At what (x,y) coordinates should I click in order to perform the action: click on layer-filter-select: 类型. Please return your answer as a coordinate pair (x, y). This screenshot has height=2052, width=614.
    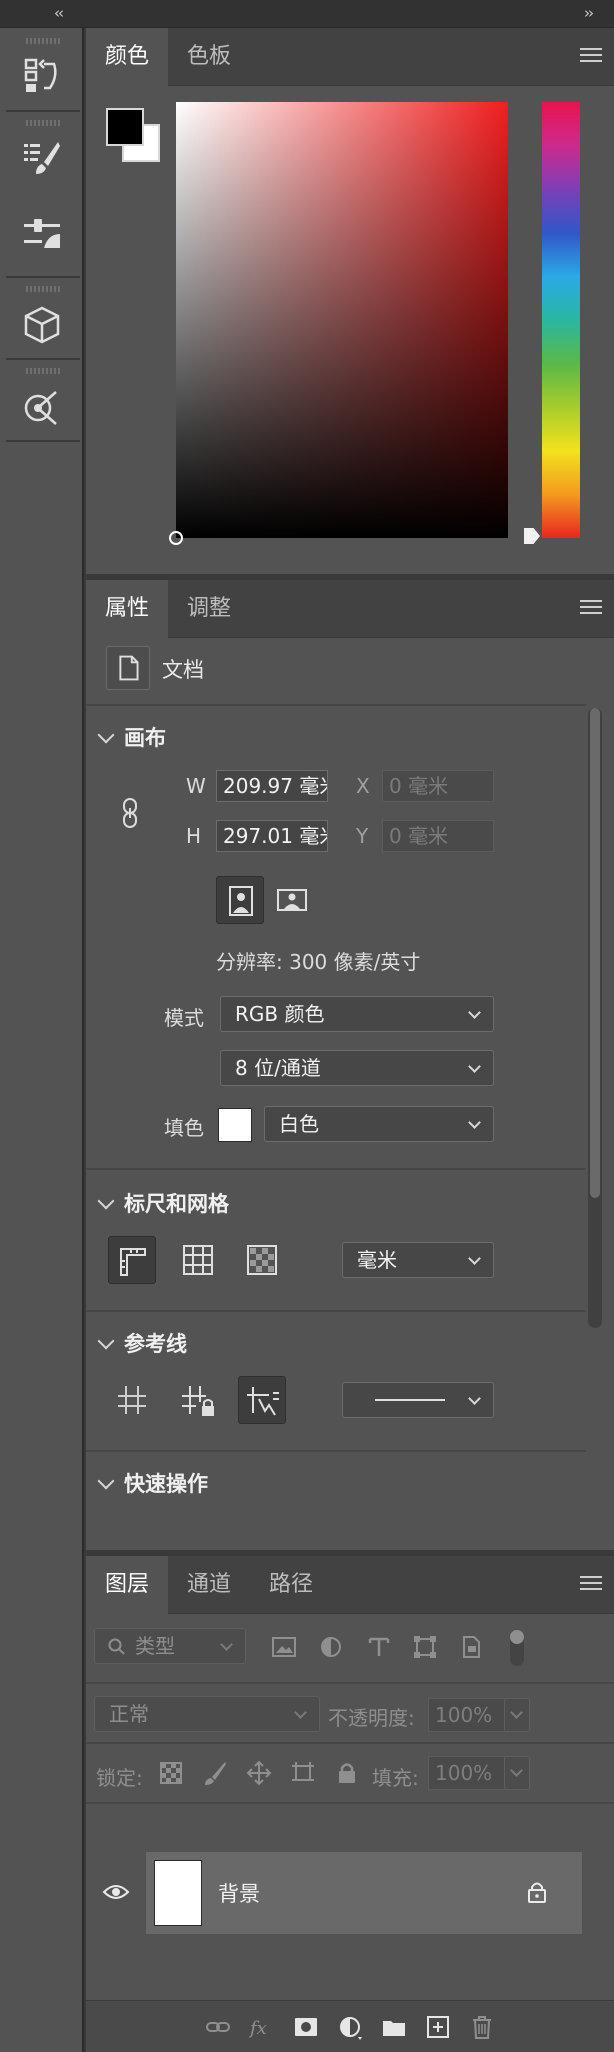
    Looking at the image, I should click on (170, 1646).